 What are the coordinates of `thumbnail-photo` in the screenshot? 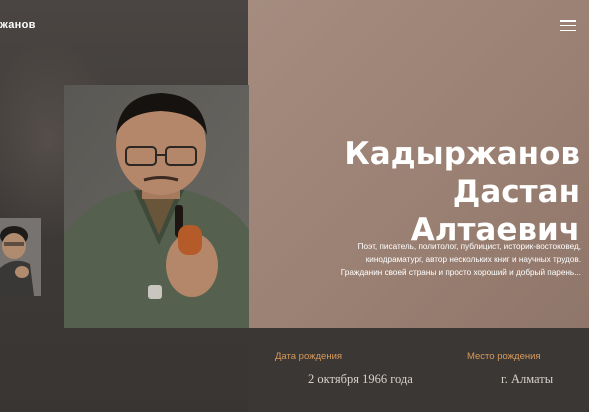 It's located at (20, 257).